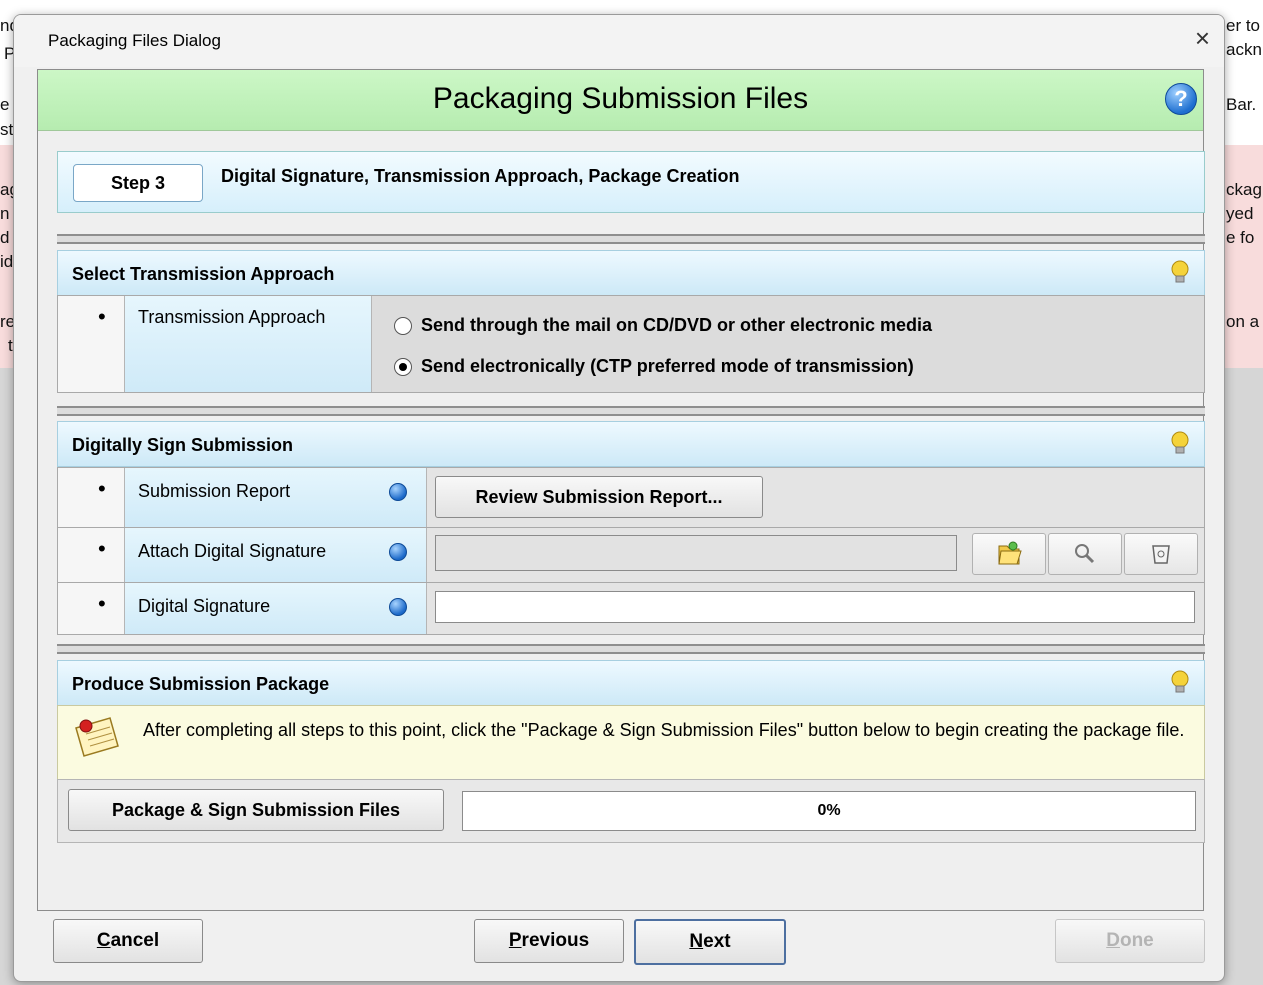  Describe the element at coordinates (696, 553) in the screenshot. I see `attach-signature-field` at that location.